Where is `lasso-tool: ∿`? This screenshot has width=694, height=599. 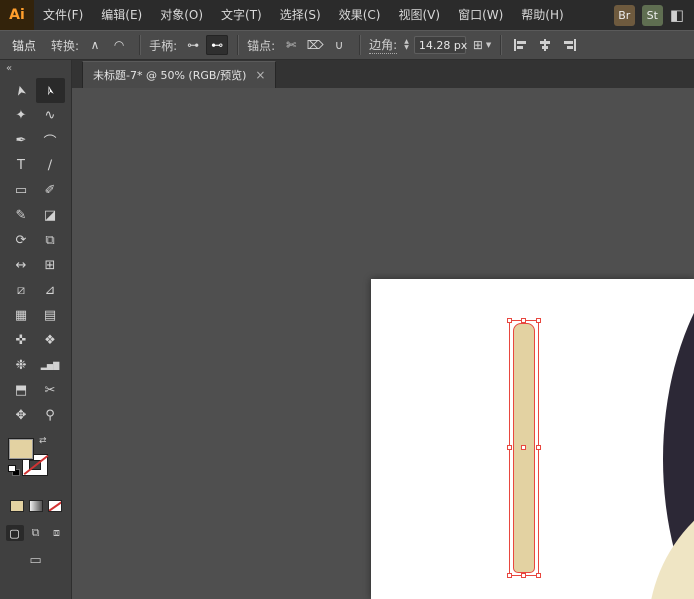 lasso-tool: ∿ is located at coordinates (50, 115).